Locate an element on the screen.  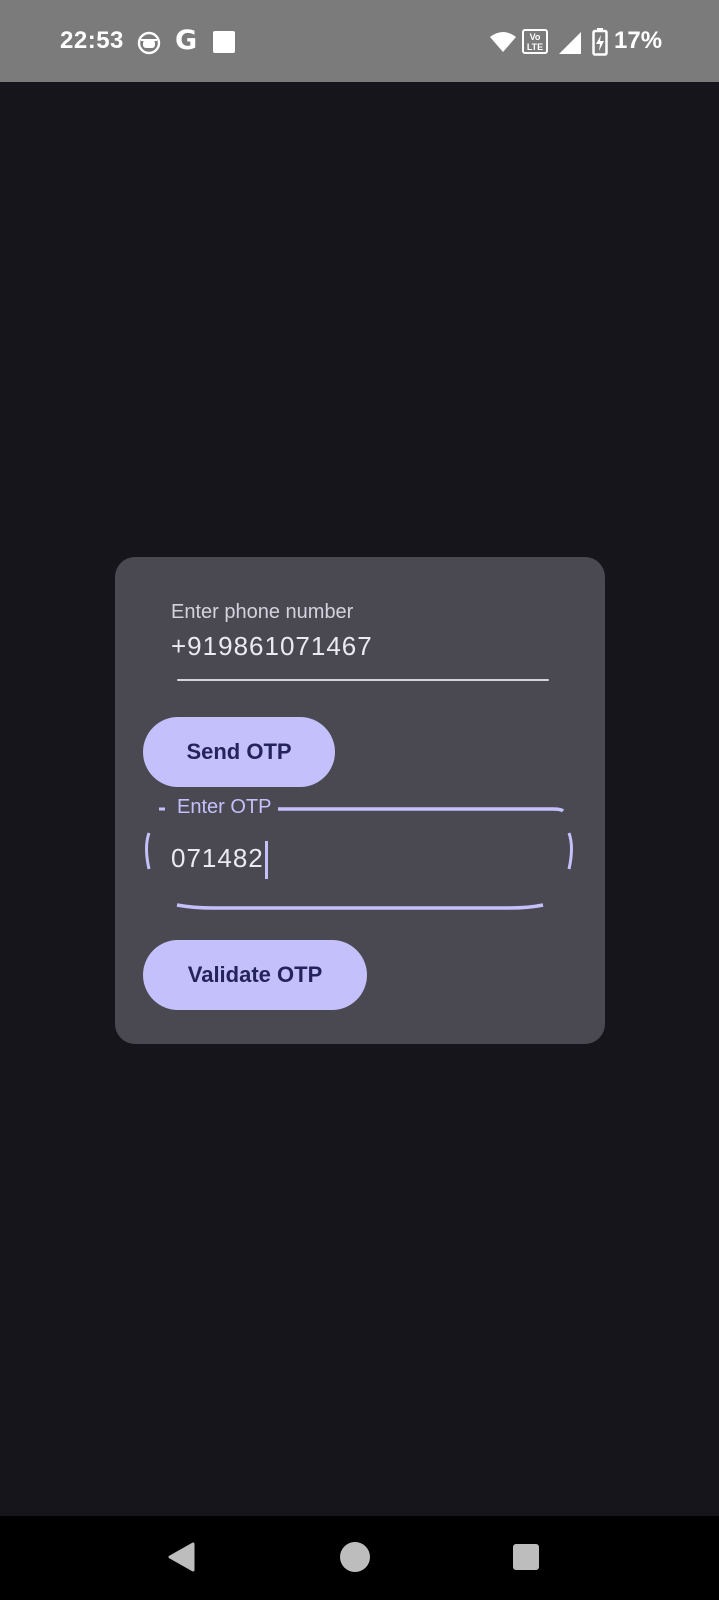
otp-field-label: Enter OTP is located at coordinates (224, 807).